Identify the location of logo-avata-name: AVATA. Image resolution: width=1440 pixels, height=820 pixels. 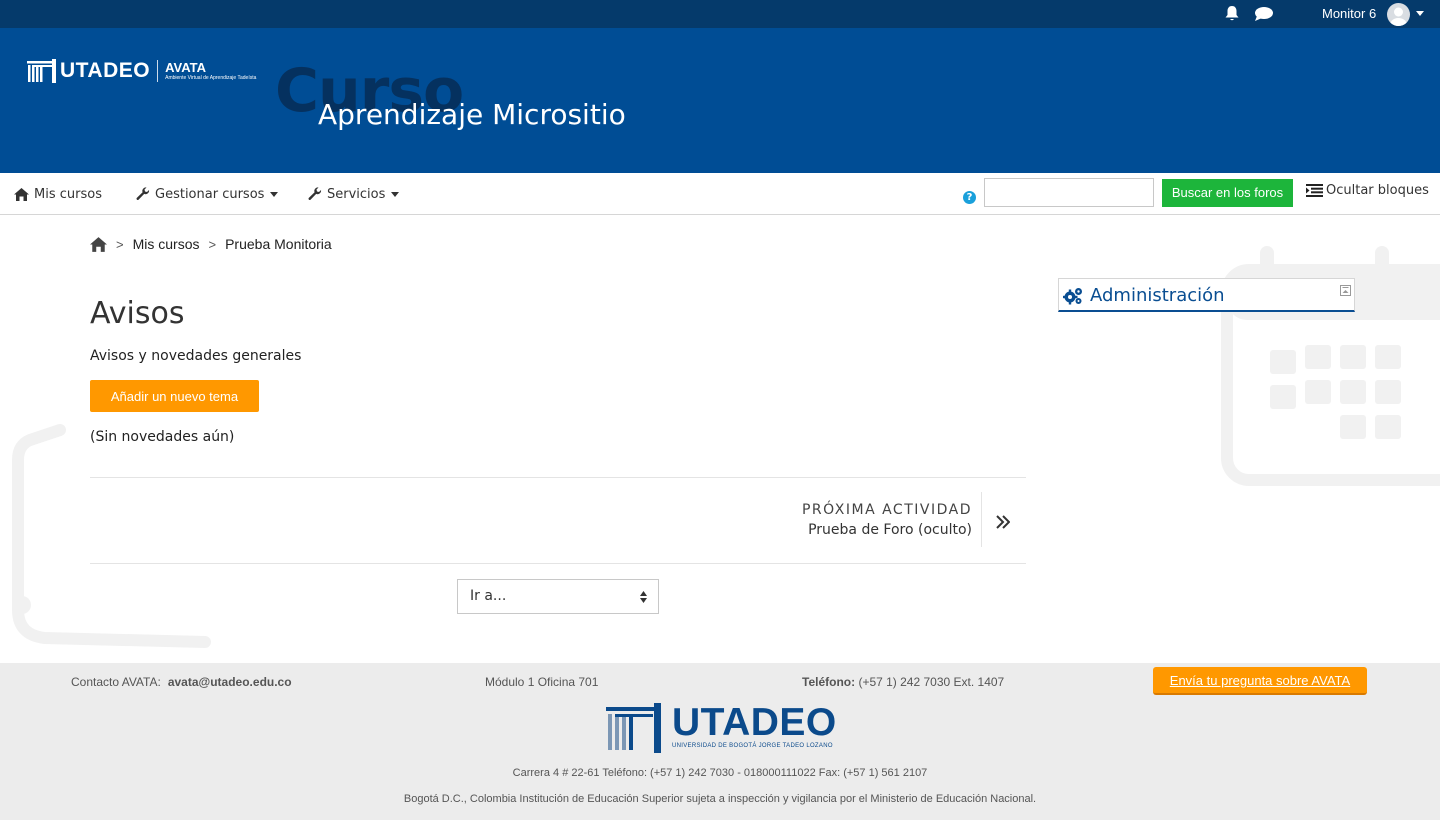
(186, 67).